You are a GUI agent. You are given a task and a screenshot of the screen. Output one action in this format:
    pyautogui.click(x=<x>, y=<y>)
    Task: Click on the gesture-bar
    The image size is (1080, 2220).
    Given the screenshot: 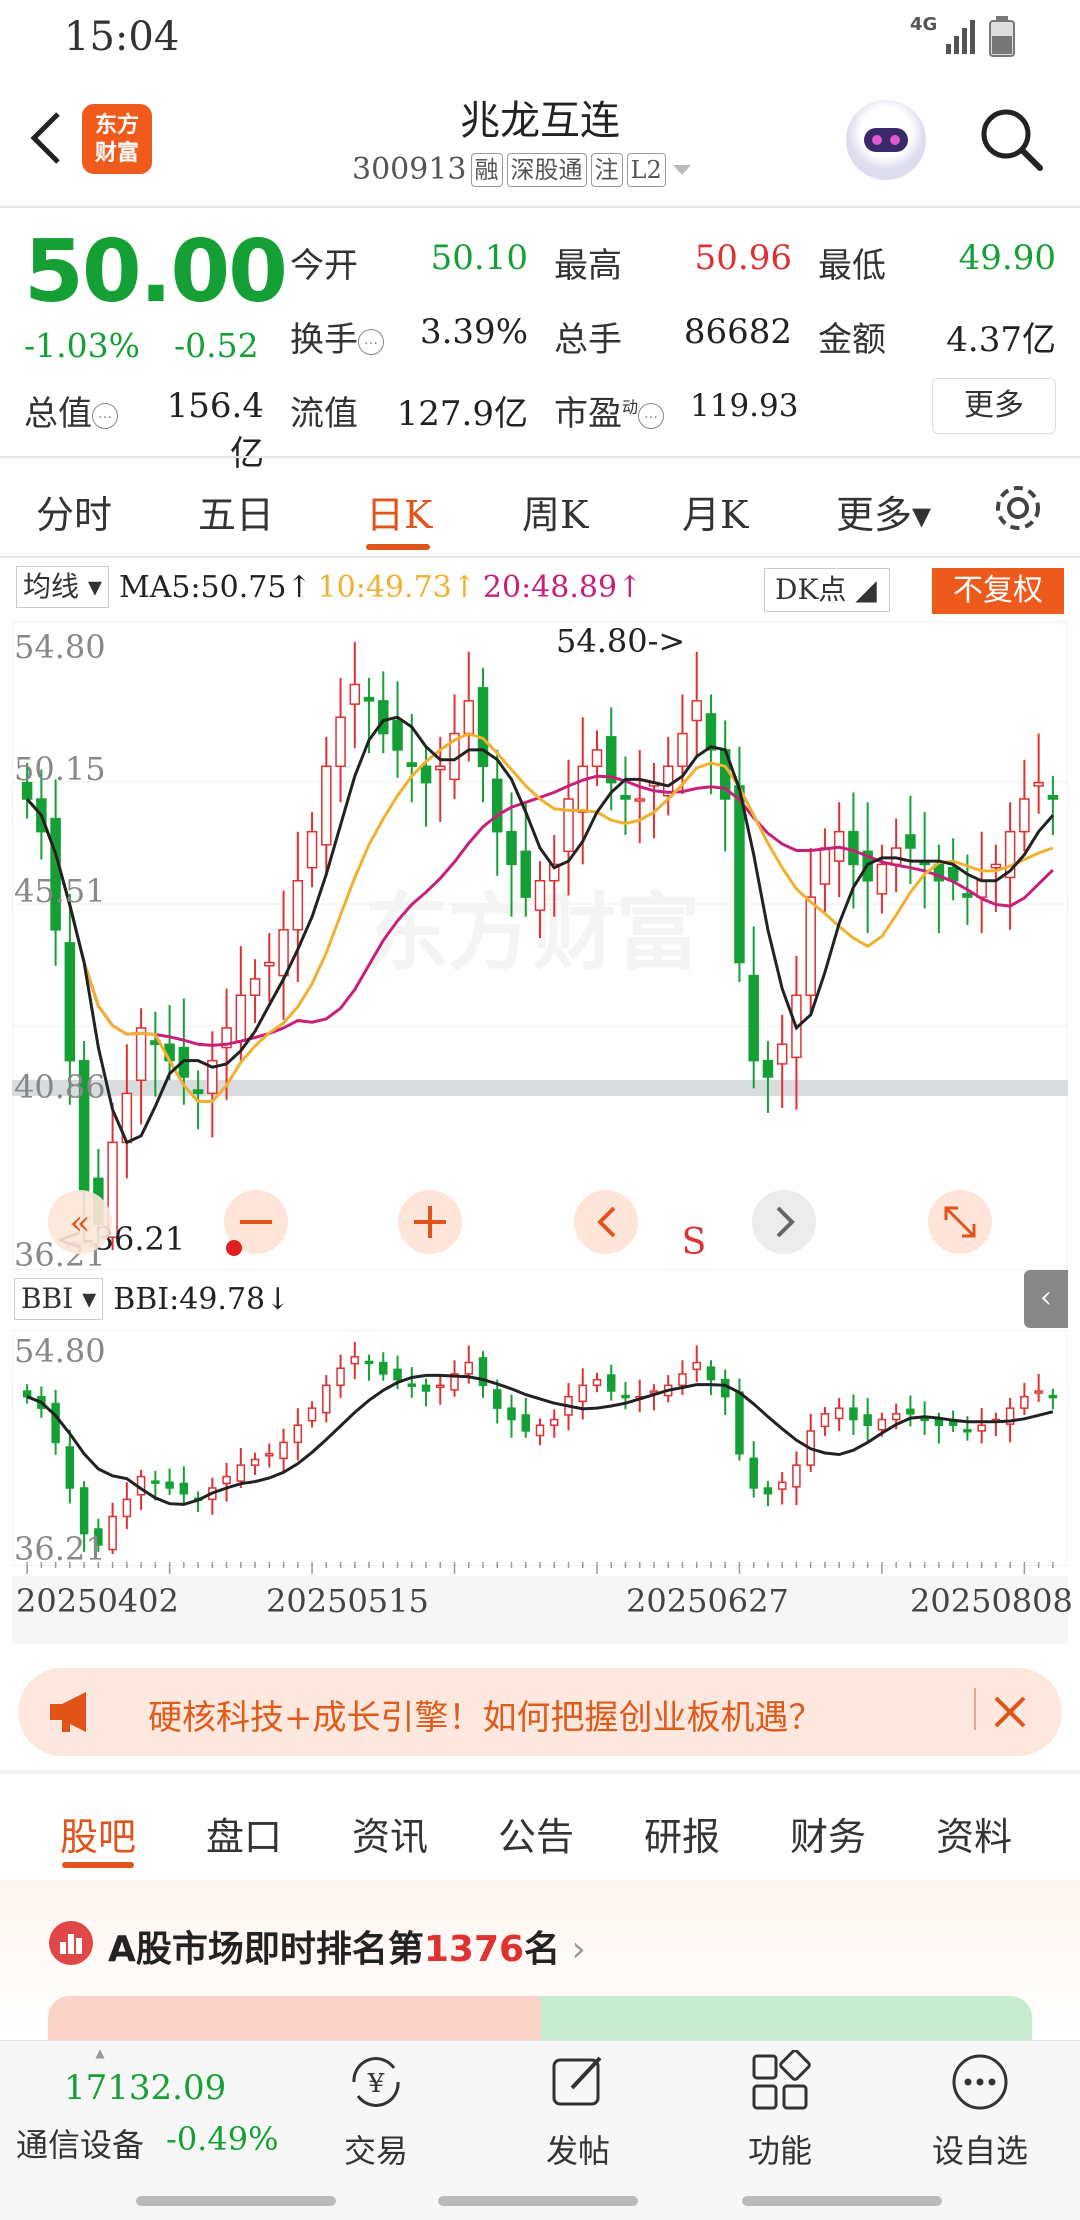 What is the action you would take?
    pyautogui.click(x=842, y=2201)
    